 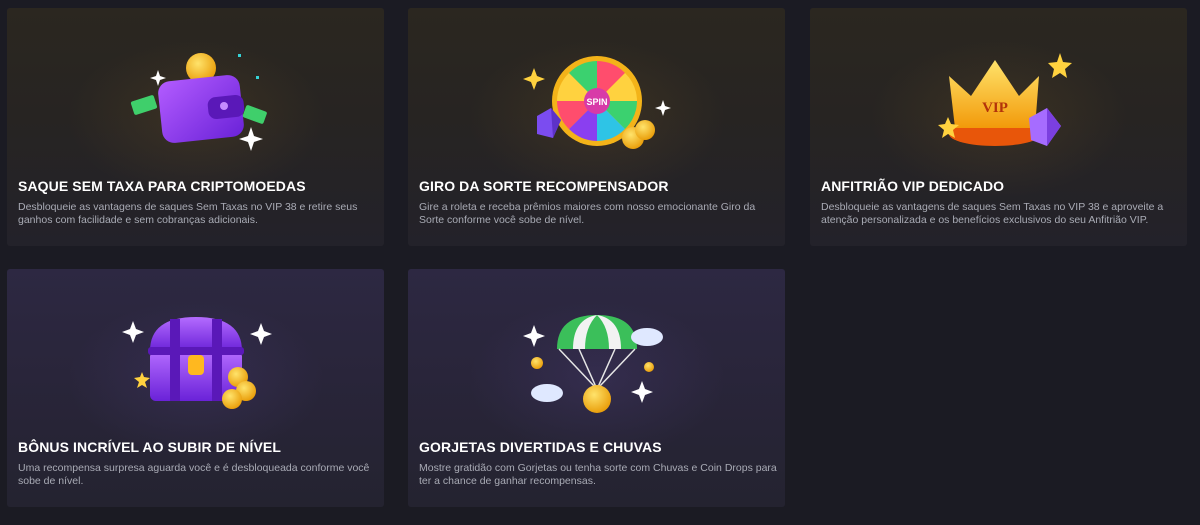 I want to click on wheel-label: SPIN, so click(x=596, y=102).